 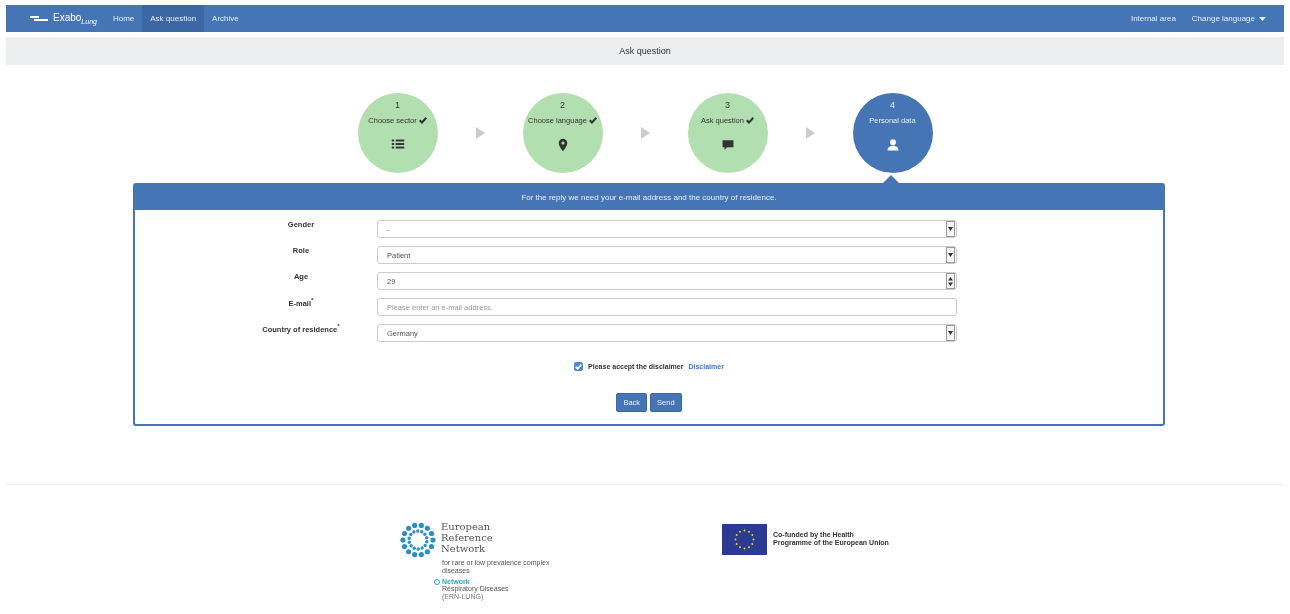 What do you see at coordinates (649, 197) in the screenshot?
I see `panel-header: For the reply we need your e-mail address and the country of residence.` at bounding box center [649, 197].